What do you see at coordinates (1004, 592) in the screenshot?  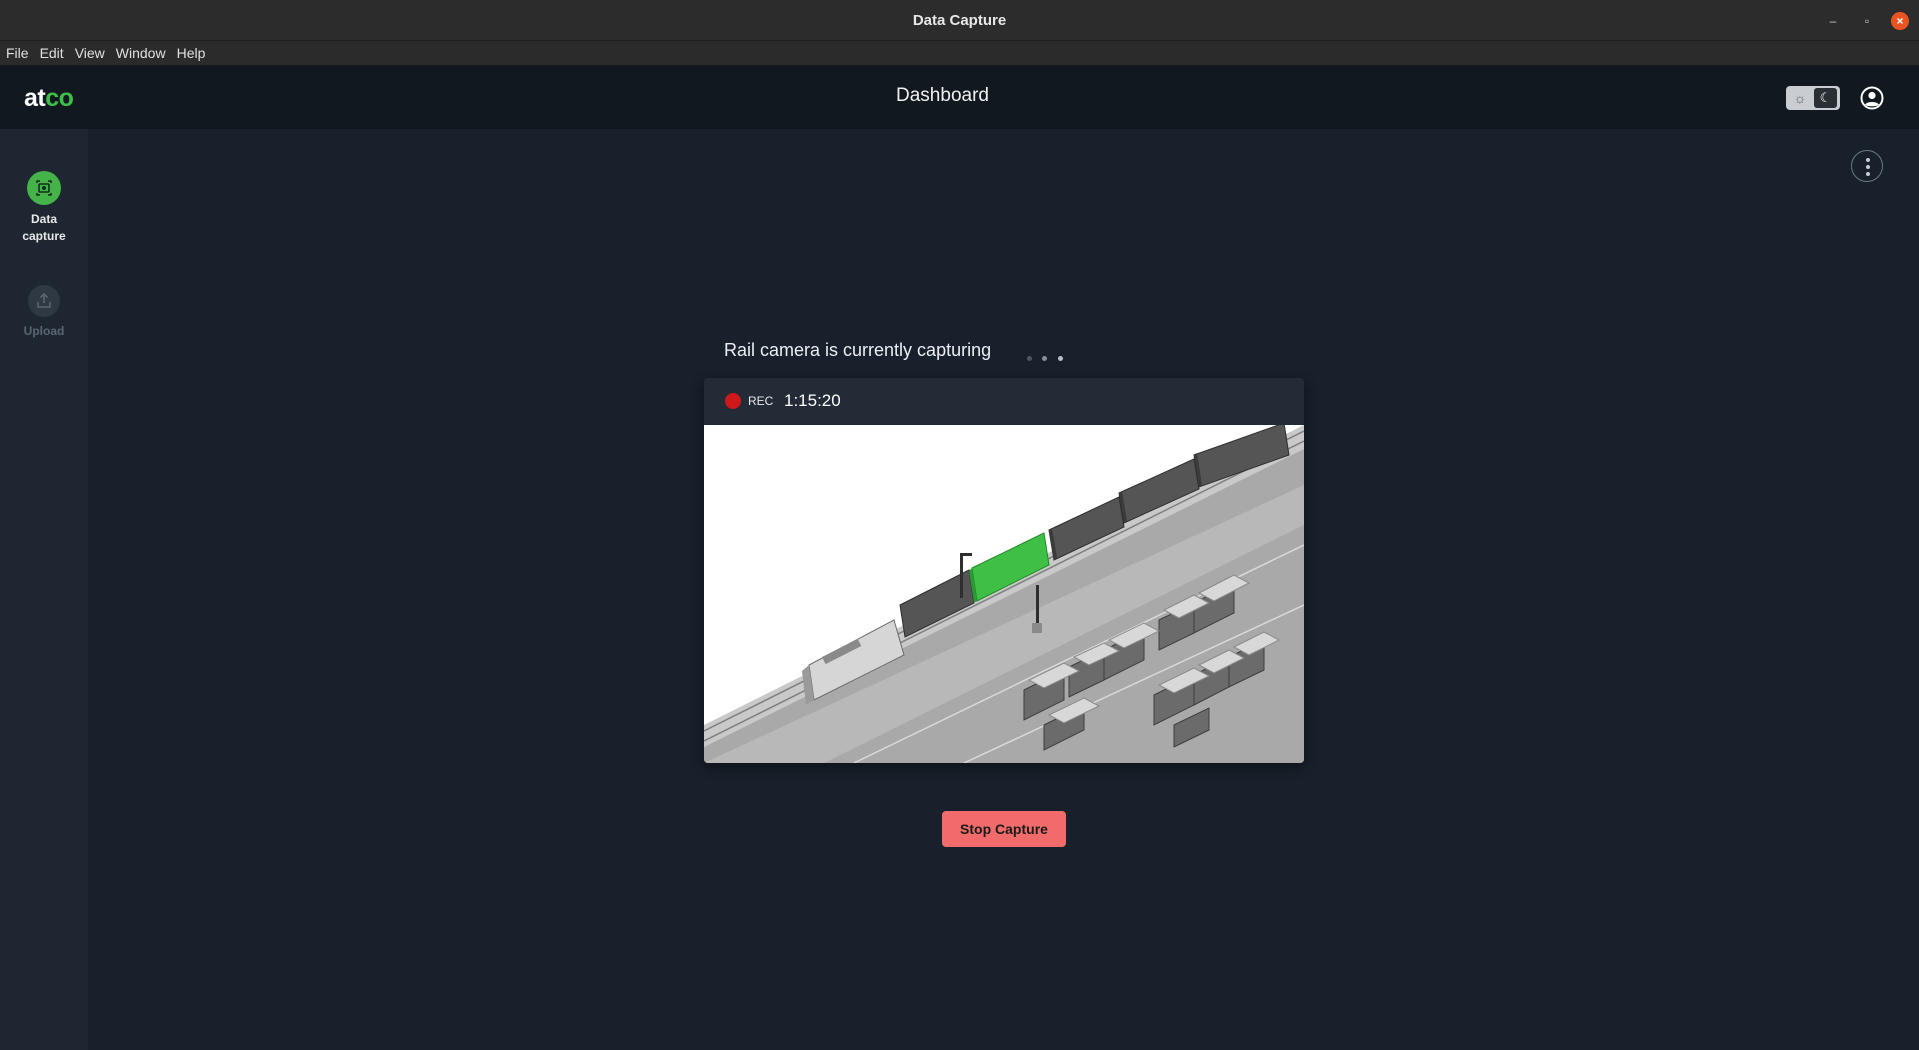 I see `rail-camera-preview` at bounding box center [1004, 592].